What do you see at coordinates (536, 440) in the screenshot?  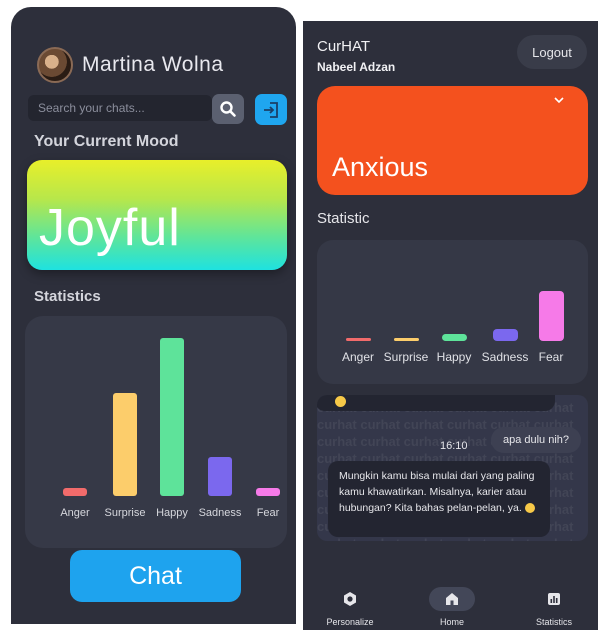 I see `user-message-bubble: apa dulu nih?` at bounding box center [536, 440].